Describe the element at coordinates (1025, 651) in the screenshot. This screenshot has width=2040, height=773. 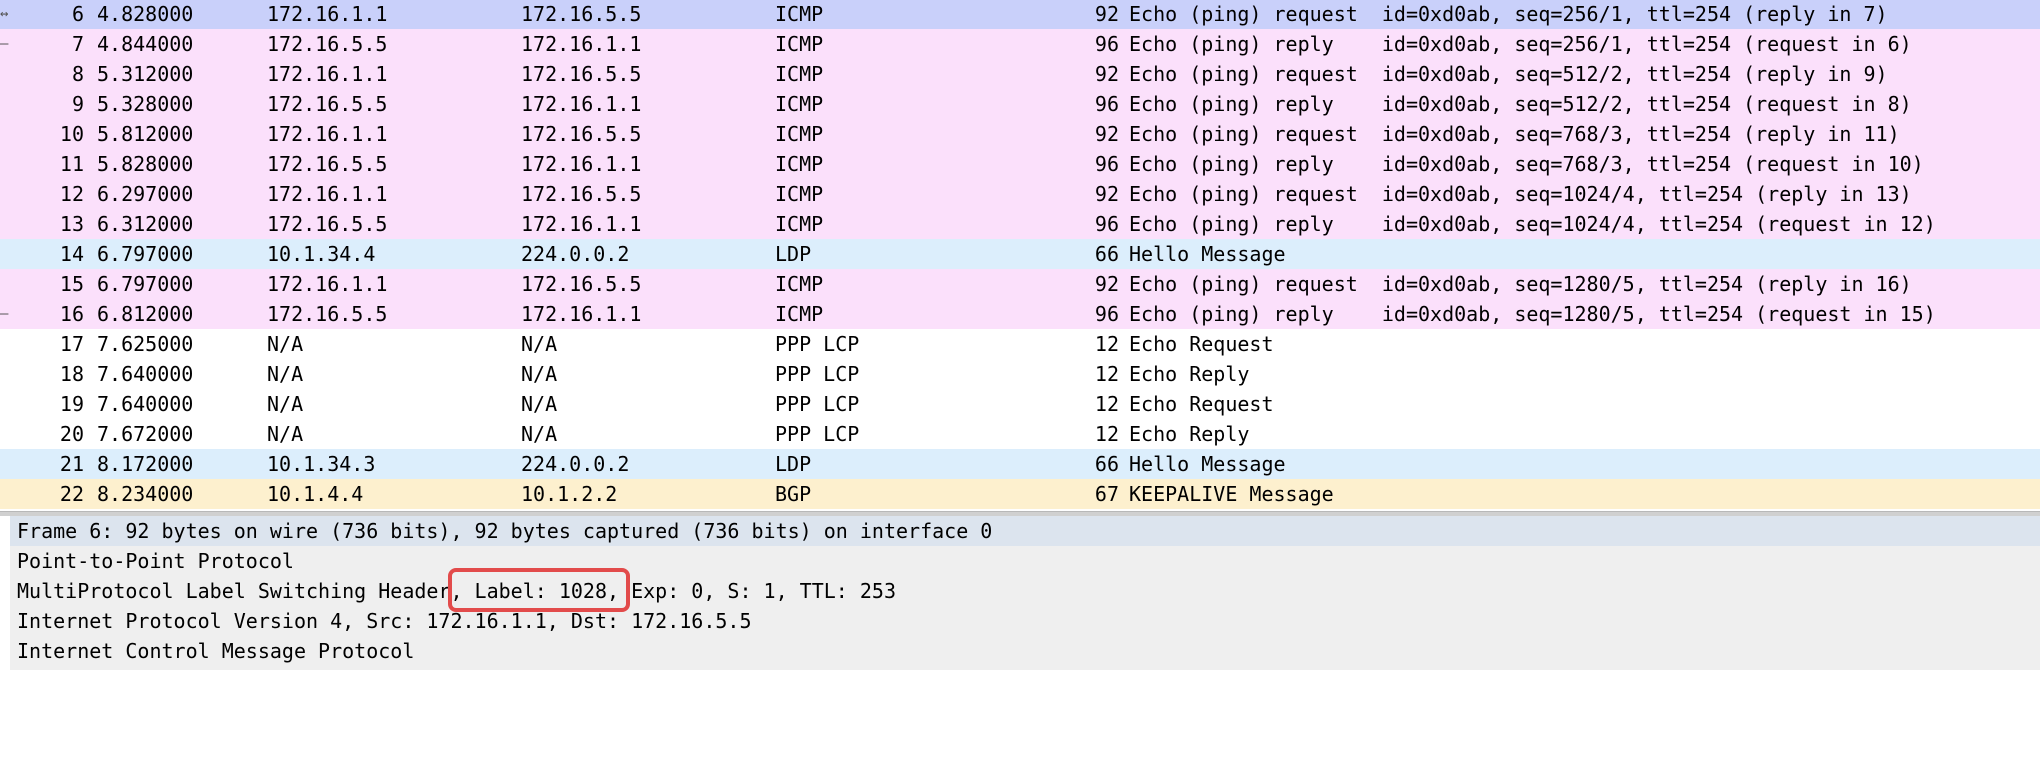
I see `detail-tree-item: Internet Control Message Protocol` at that location.